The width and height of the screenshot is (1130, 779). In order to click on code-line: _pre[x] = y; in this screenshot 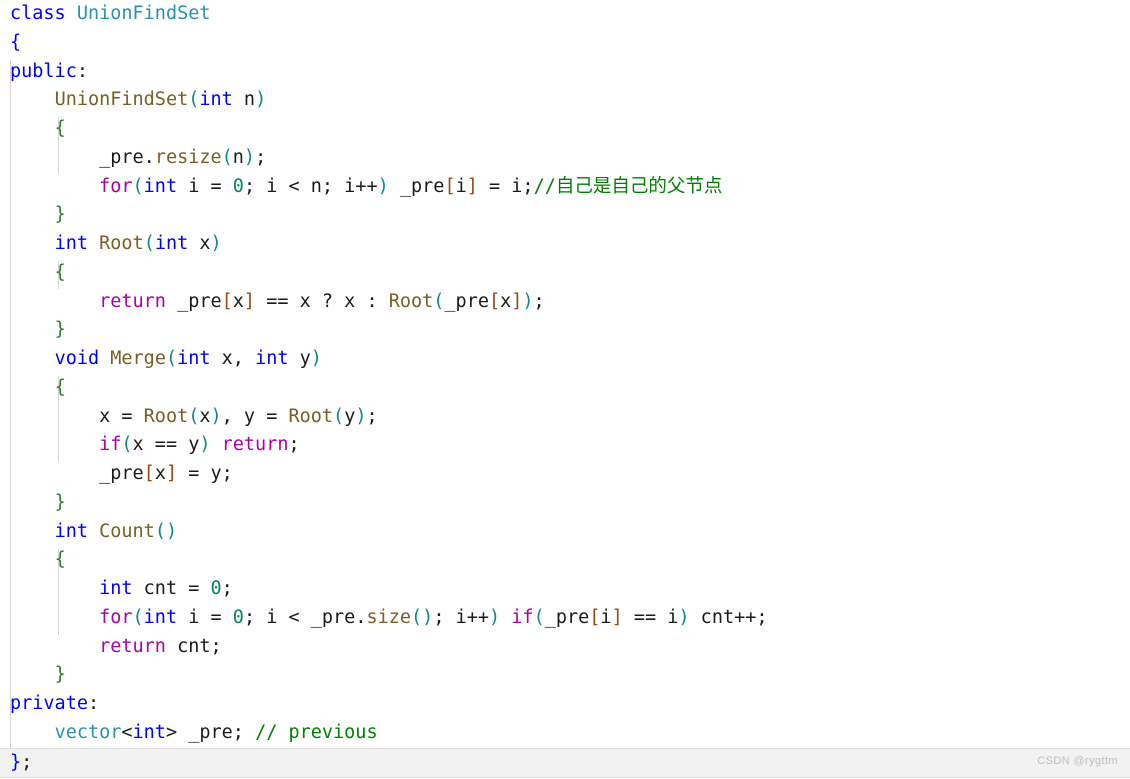, I will do `click(565, 474)`.